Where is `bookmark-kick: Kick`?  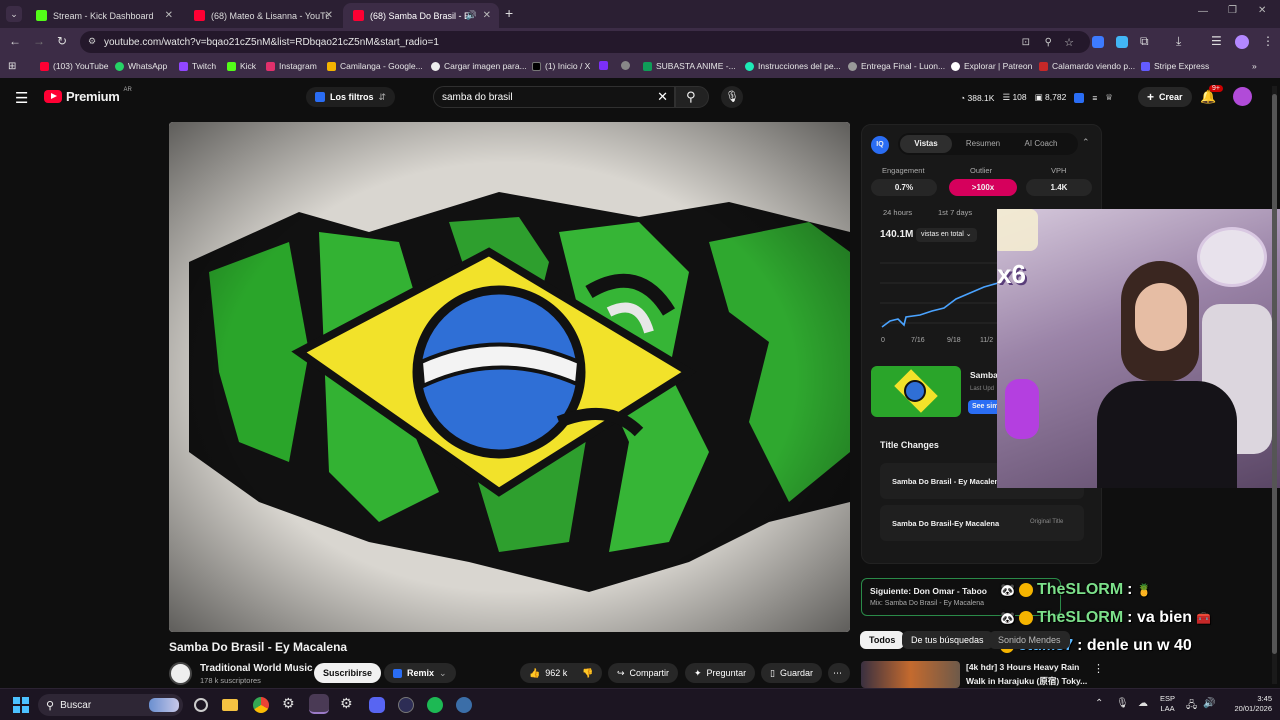 bookmark-kick: Kick is located at coordinates (241, 66).